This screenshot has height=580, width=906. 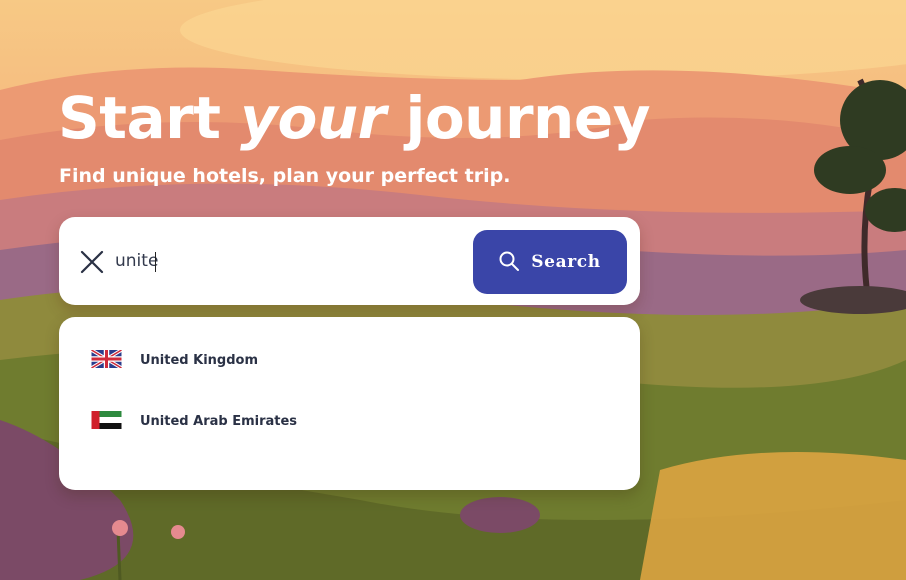 I want to click on uk-flag-icon, so click(x=106, y=359).